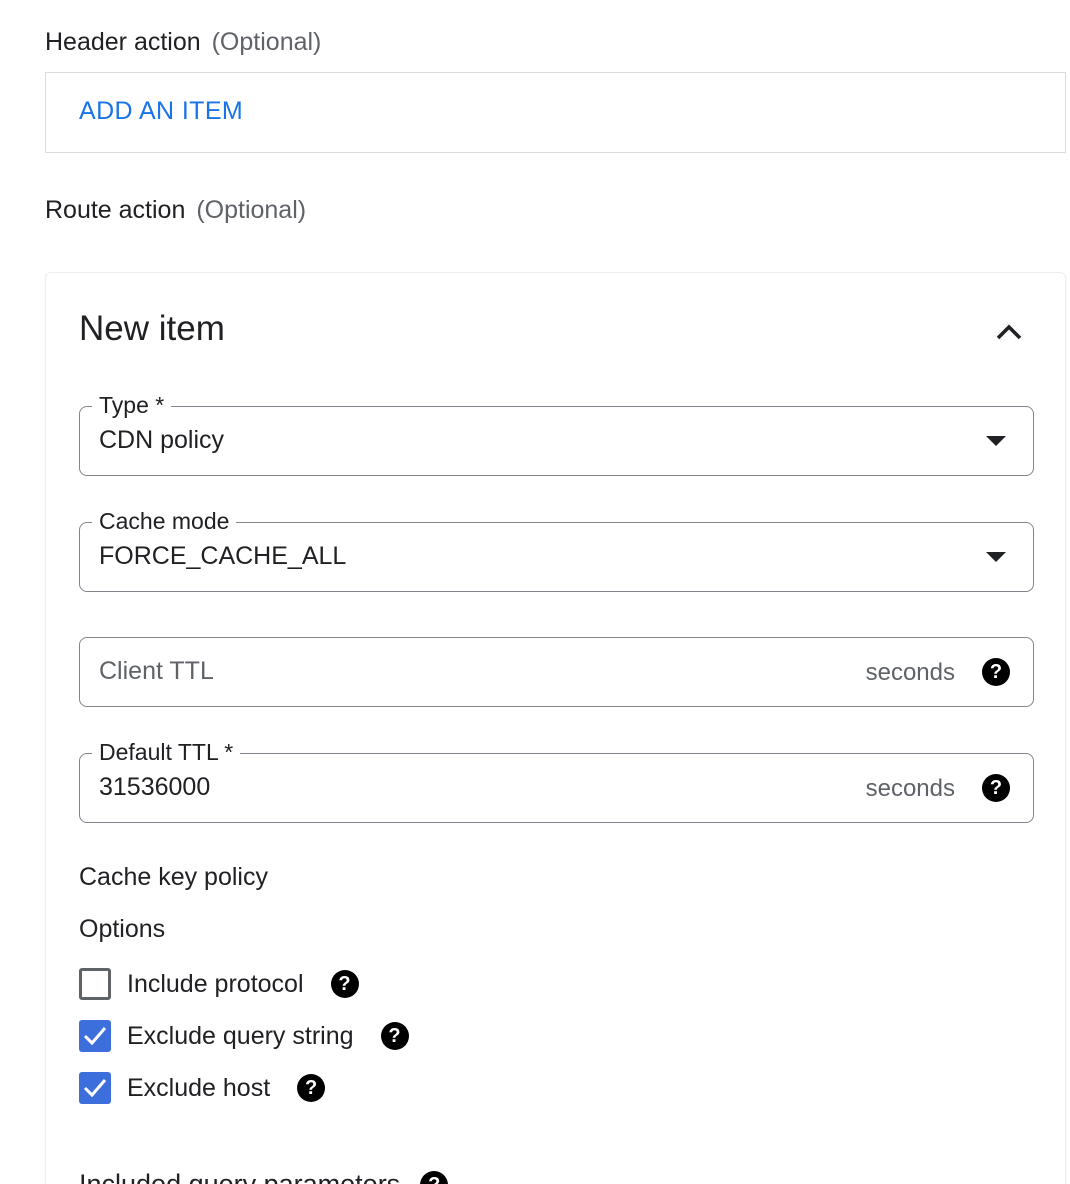  I want to click on type-value: CDN policy, so click(162, 440).